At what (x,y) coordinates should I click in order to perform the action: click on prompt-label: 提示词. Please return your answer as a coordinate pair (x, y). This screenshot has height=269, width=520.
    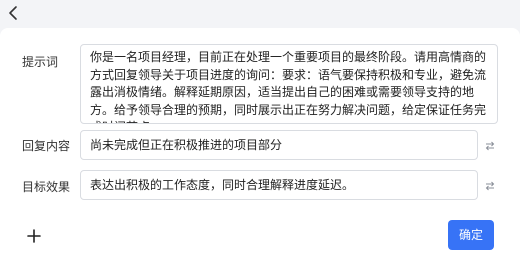
    Looking at the image, I should click on (40, 62).